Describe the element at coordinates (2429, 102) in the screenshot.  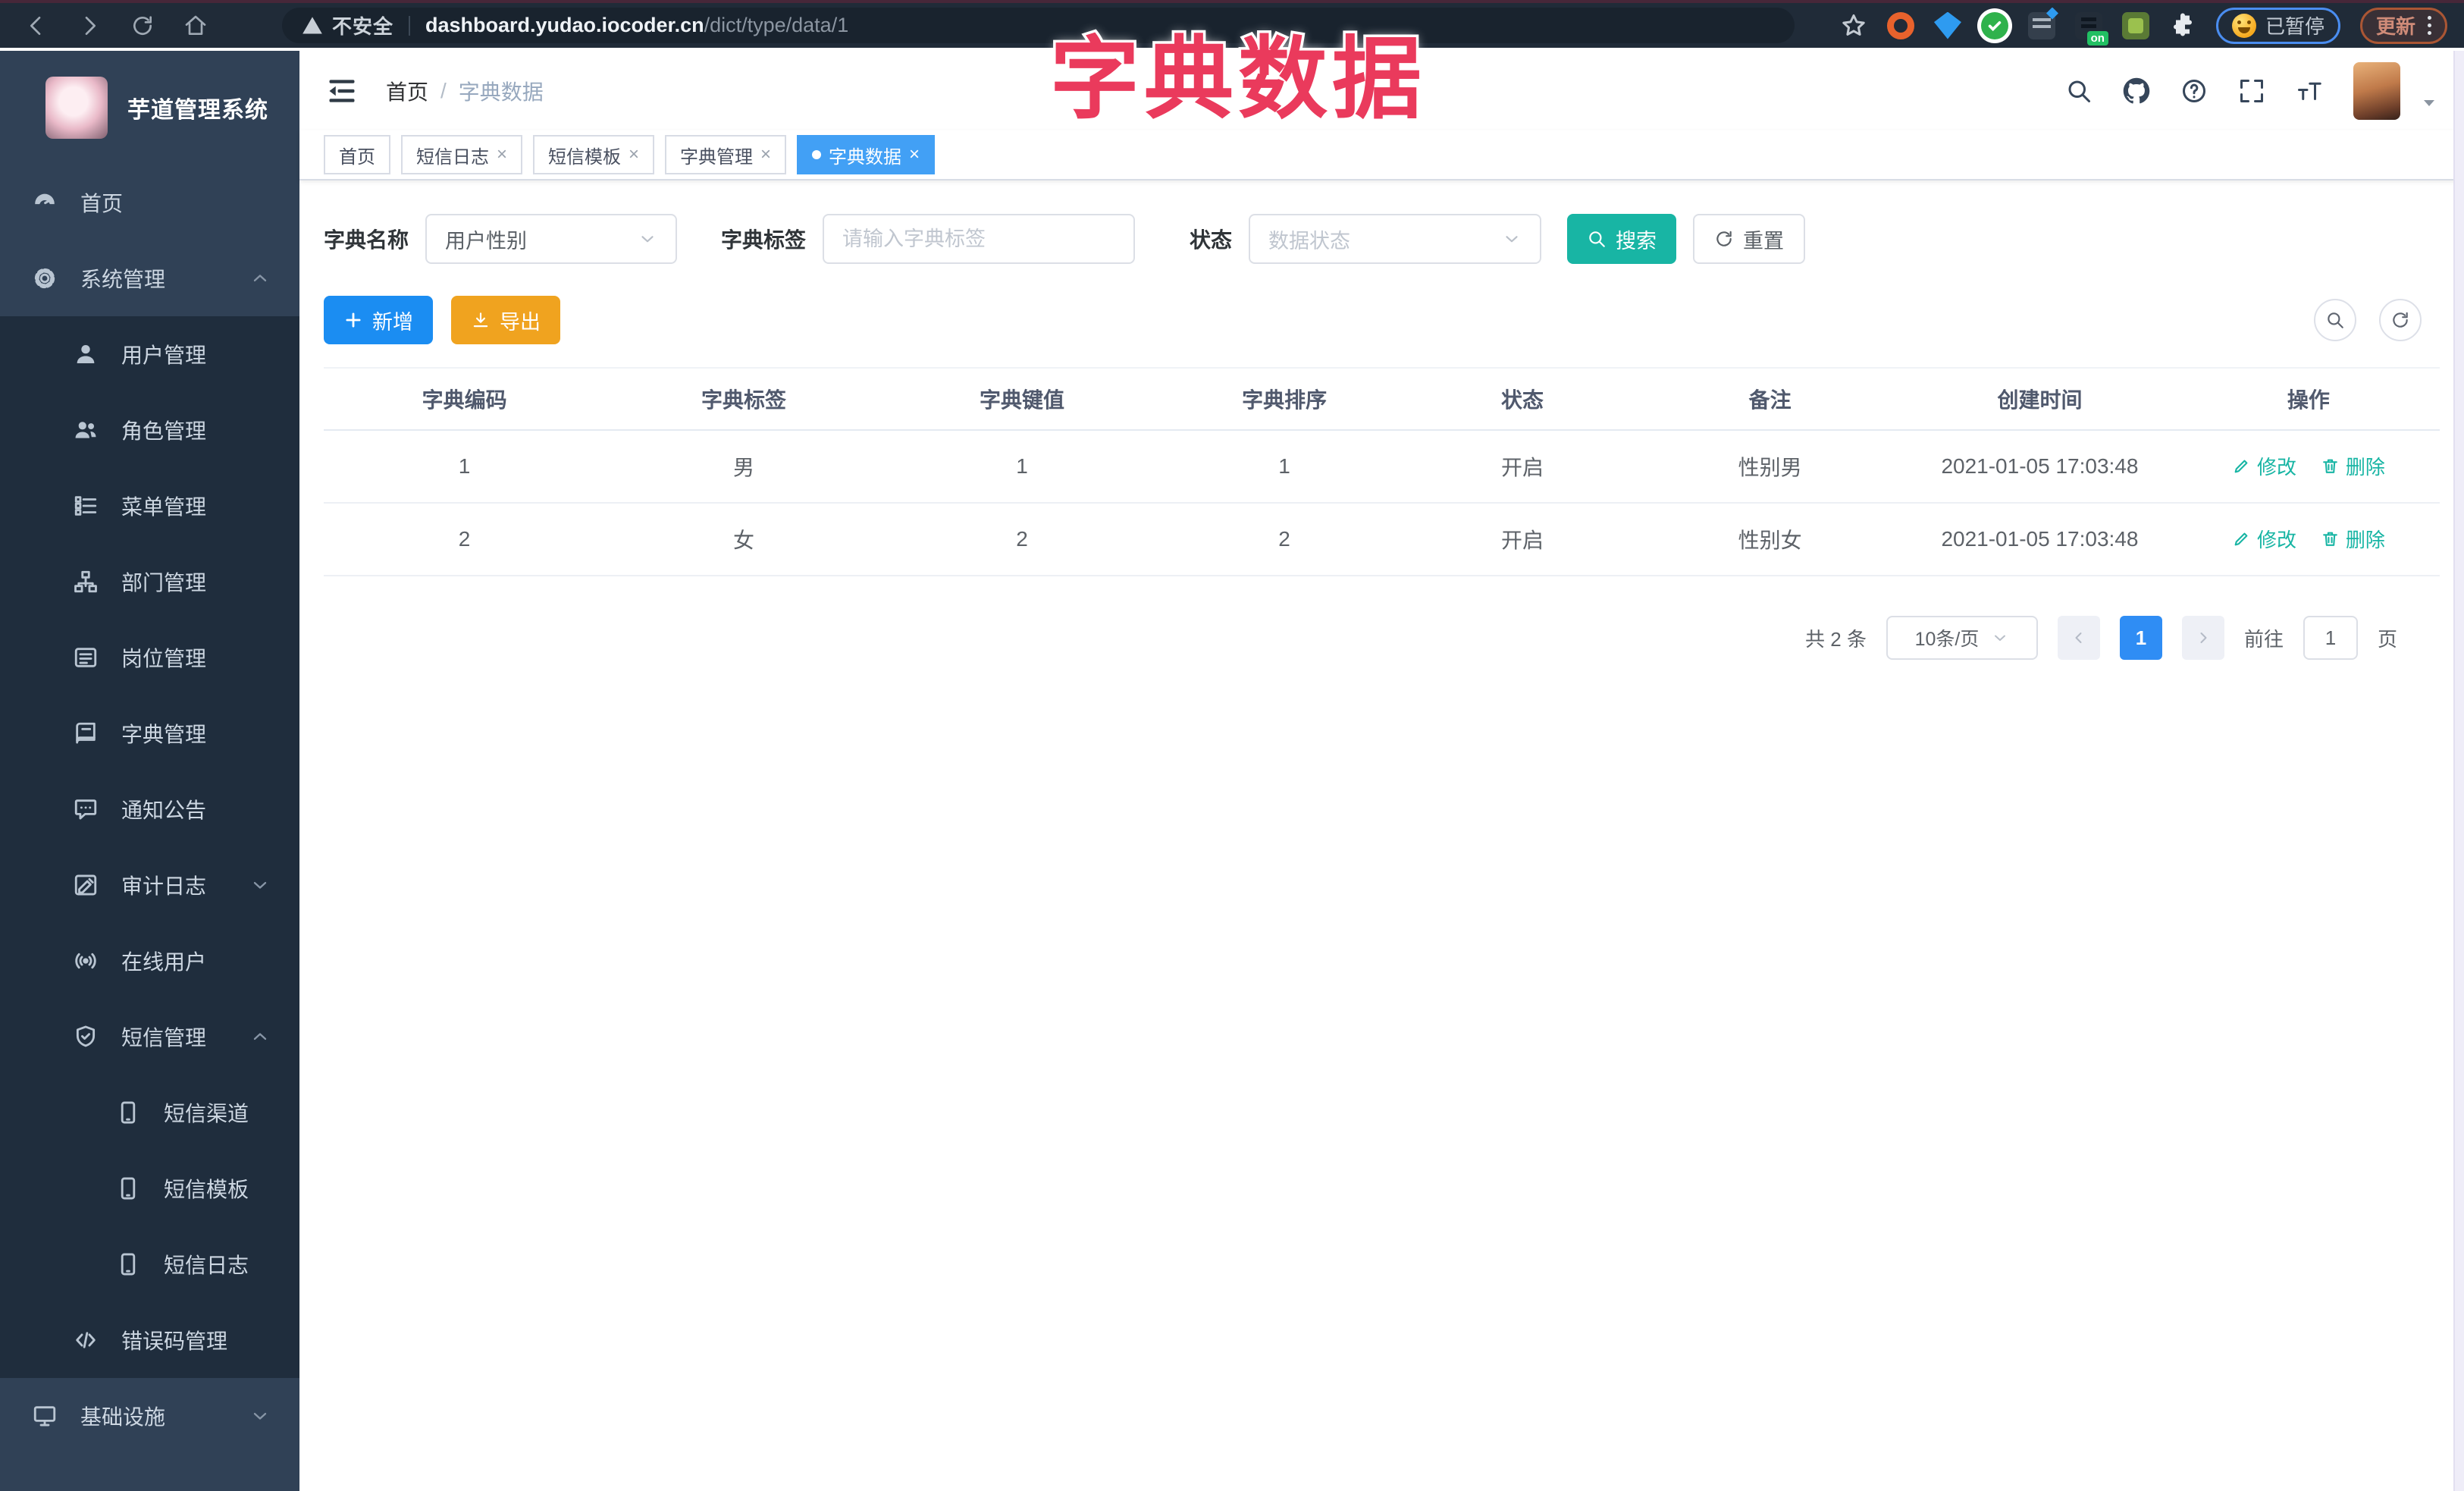
I see `avatar-caret-icon` at that location.